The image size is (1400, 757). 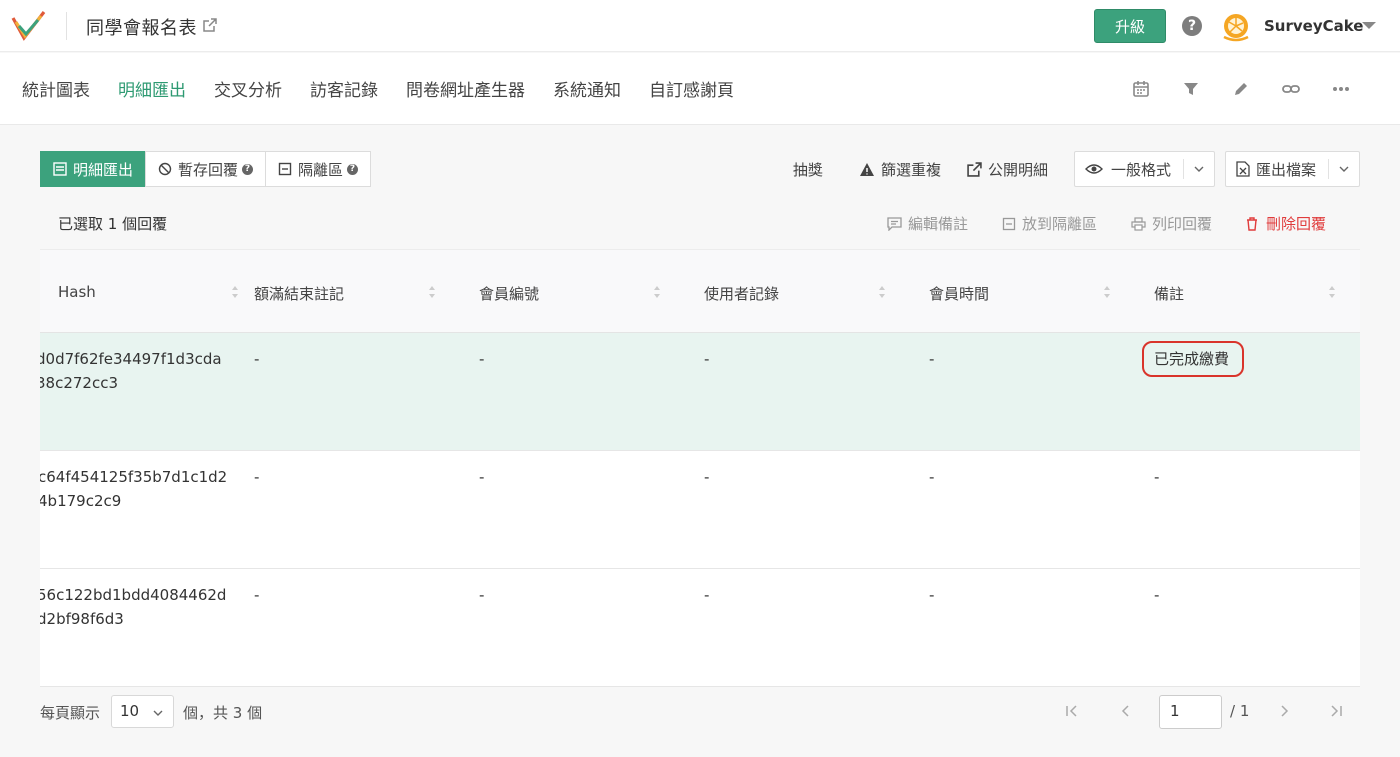 I want to click on segment-label: 暫存回覆, so click(x=208, y=169).